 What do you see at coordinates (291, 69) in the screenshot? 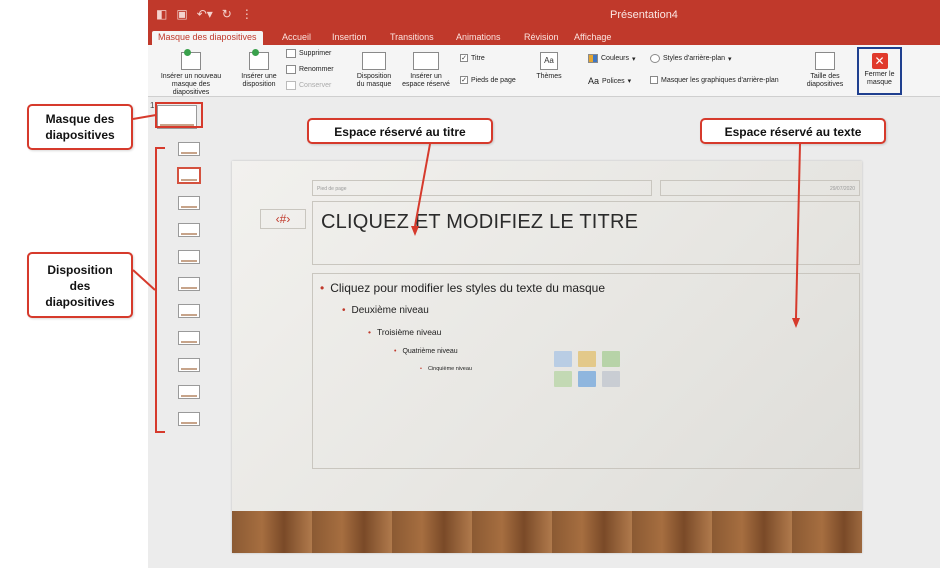
I see `rename-icon` at bounding box center [291, 69].